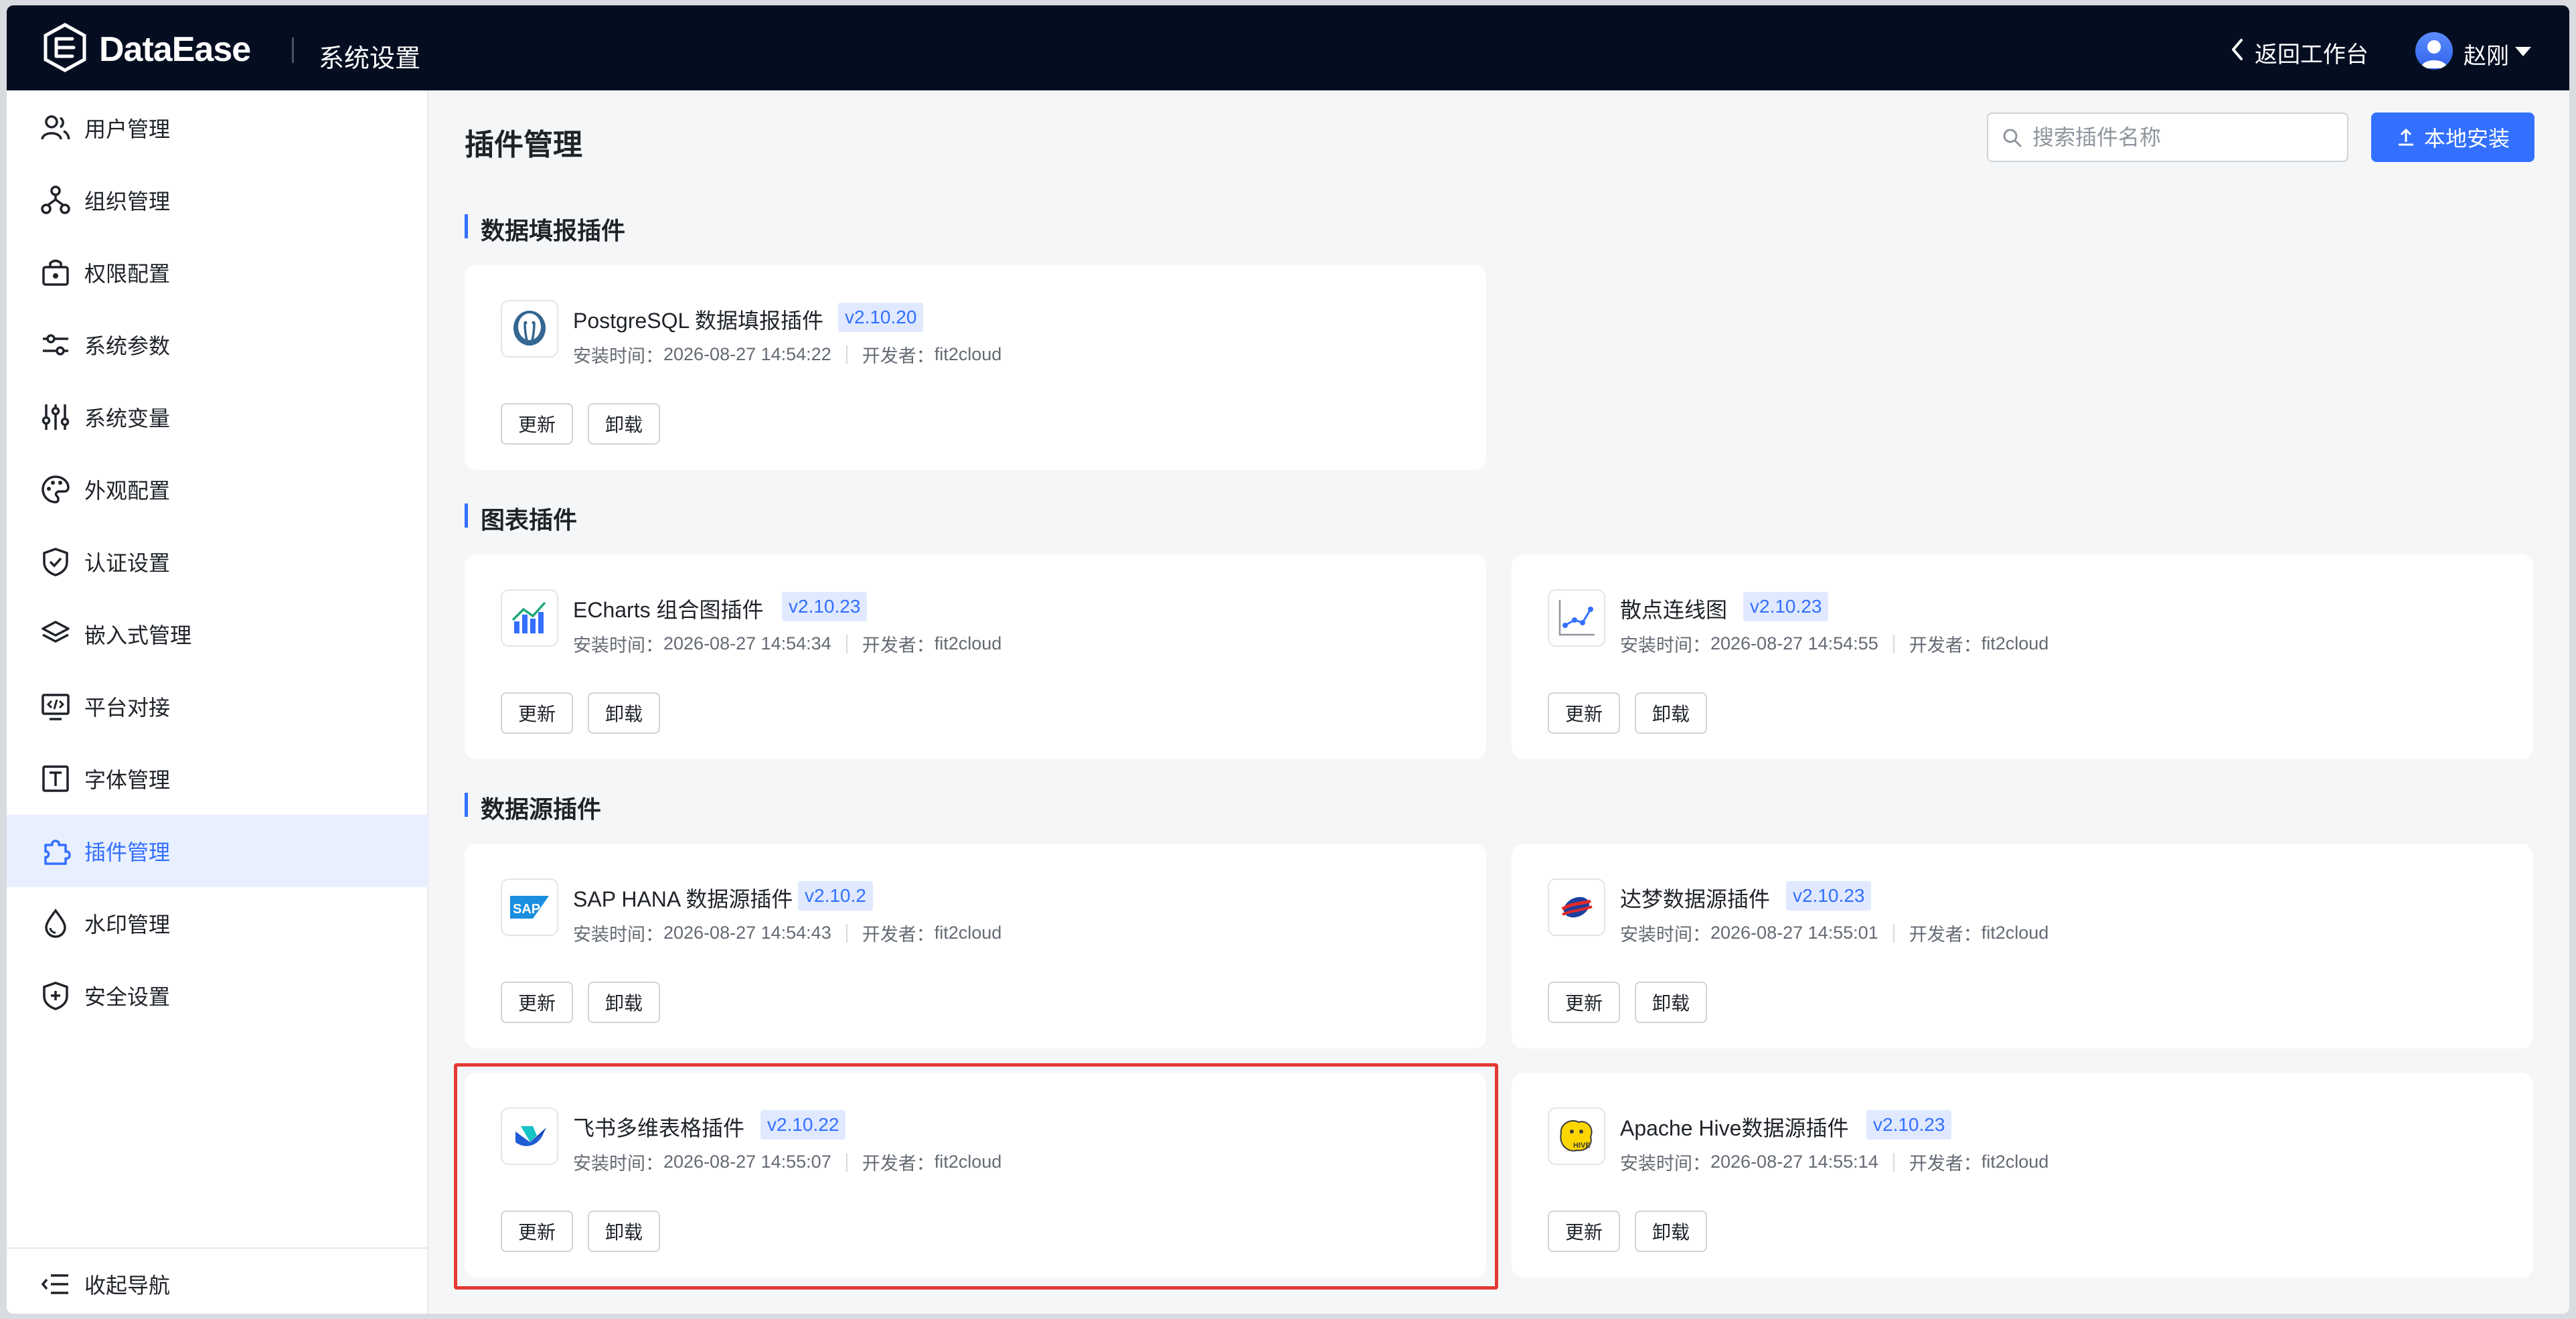 This screenshot has width=2576, height=1319. Describe the element at coordinates (533, 807) in the screenshot. I see `section-title: 数据源插件` at that location.